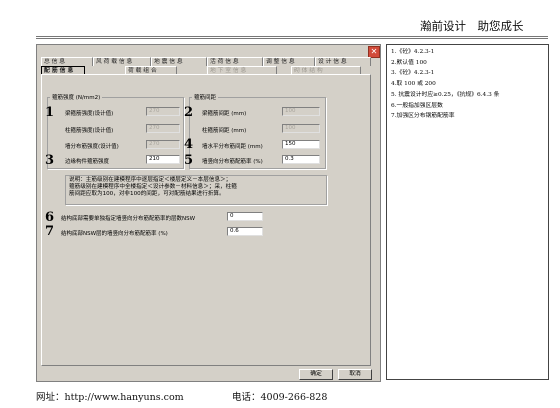 The width and height of the screenshot is (560, 408). What do you see at coordinates (224, 114) in the screenshot?
I see `beam-stirrup-spacing-label: 梁箍筋间距 (mm)` at bounding box center [224, 114].